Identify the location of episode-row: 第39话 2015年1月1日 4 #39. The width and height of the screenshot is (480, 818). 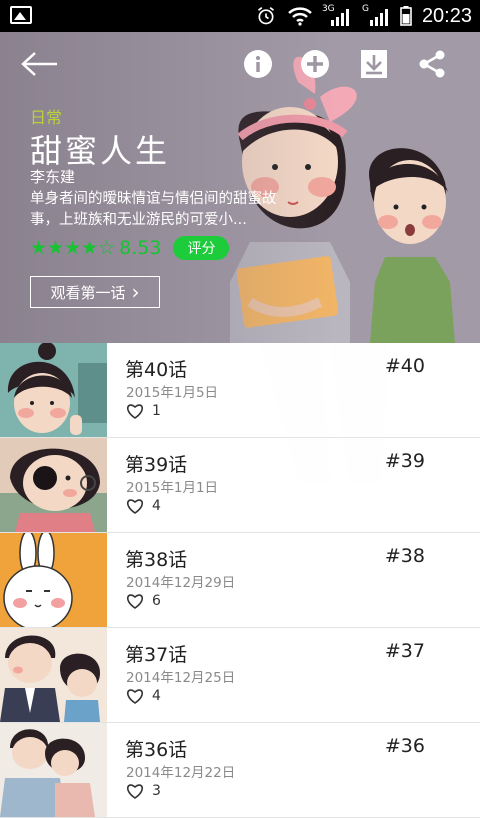
(240, 485).